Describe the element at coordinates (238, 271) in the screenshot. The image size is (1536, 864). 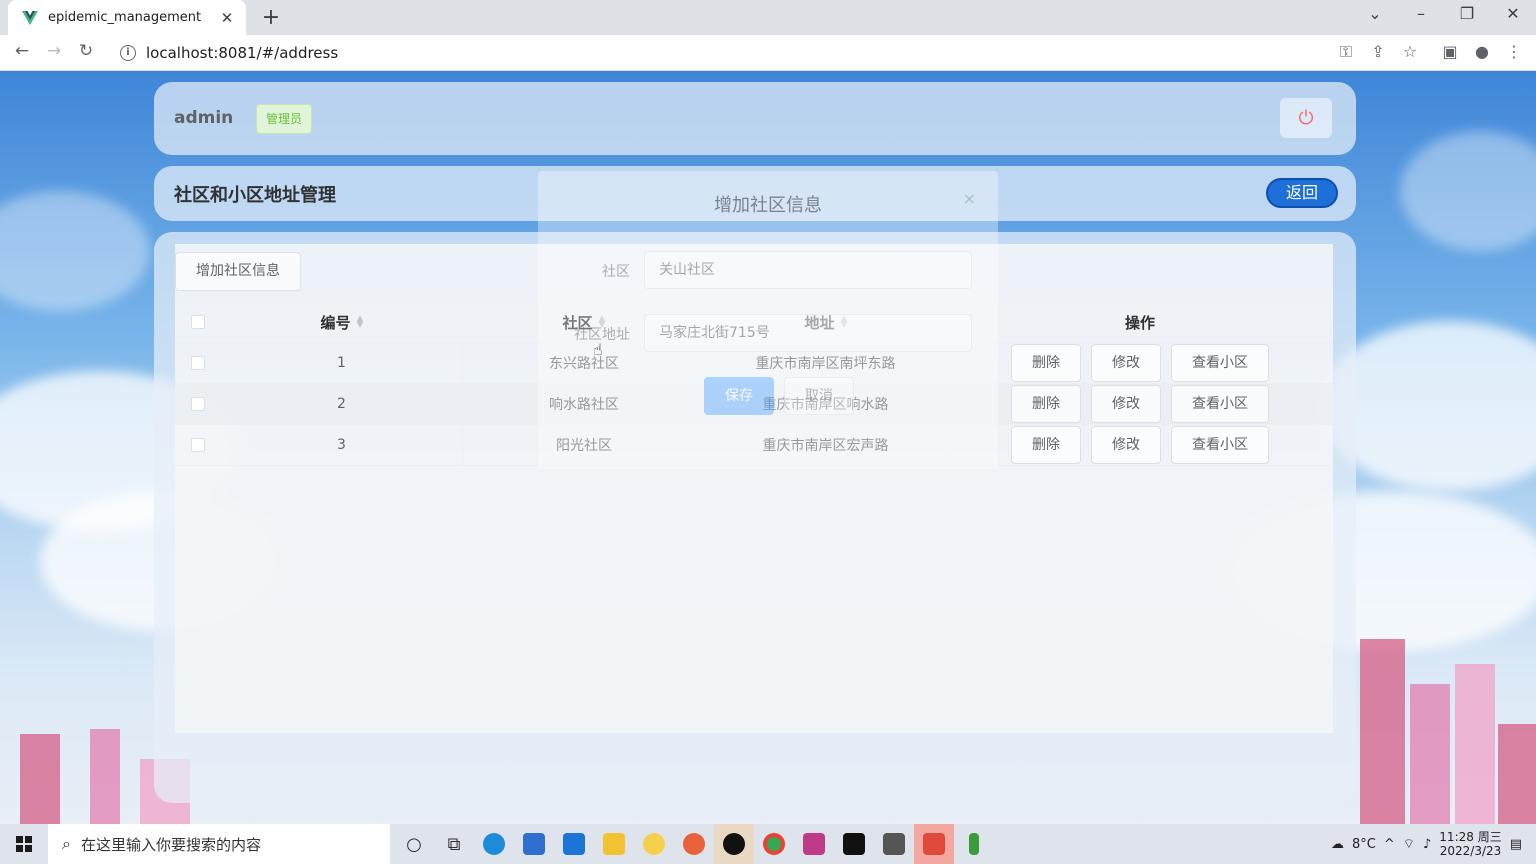
I see `add-community-button: 增加社区信息` at that location.